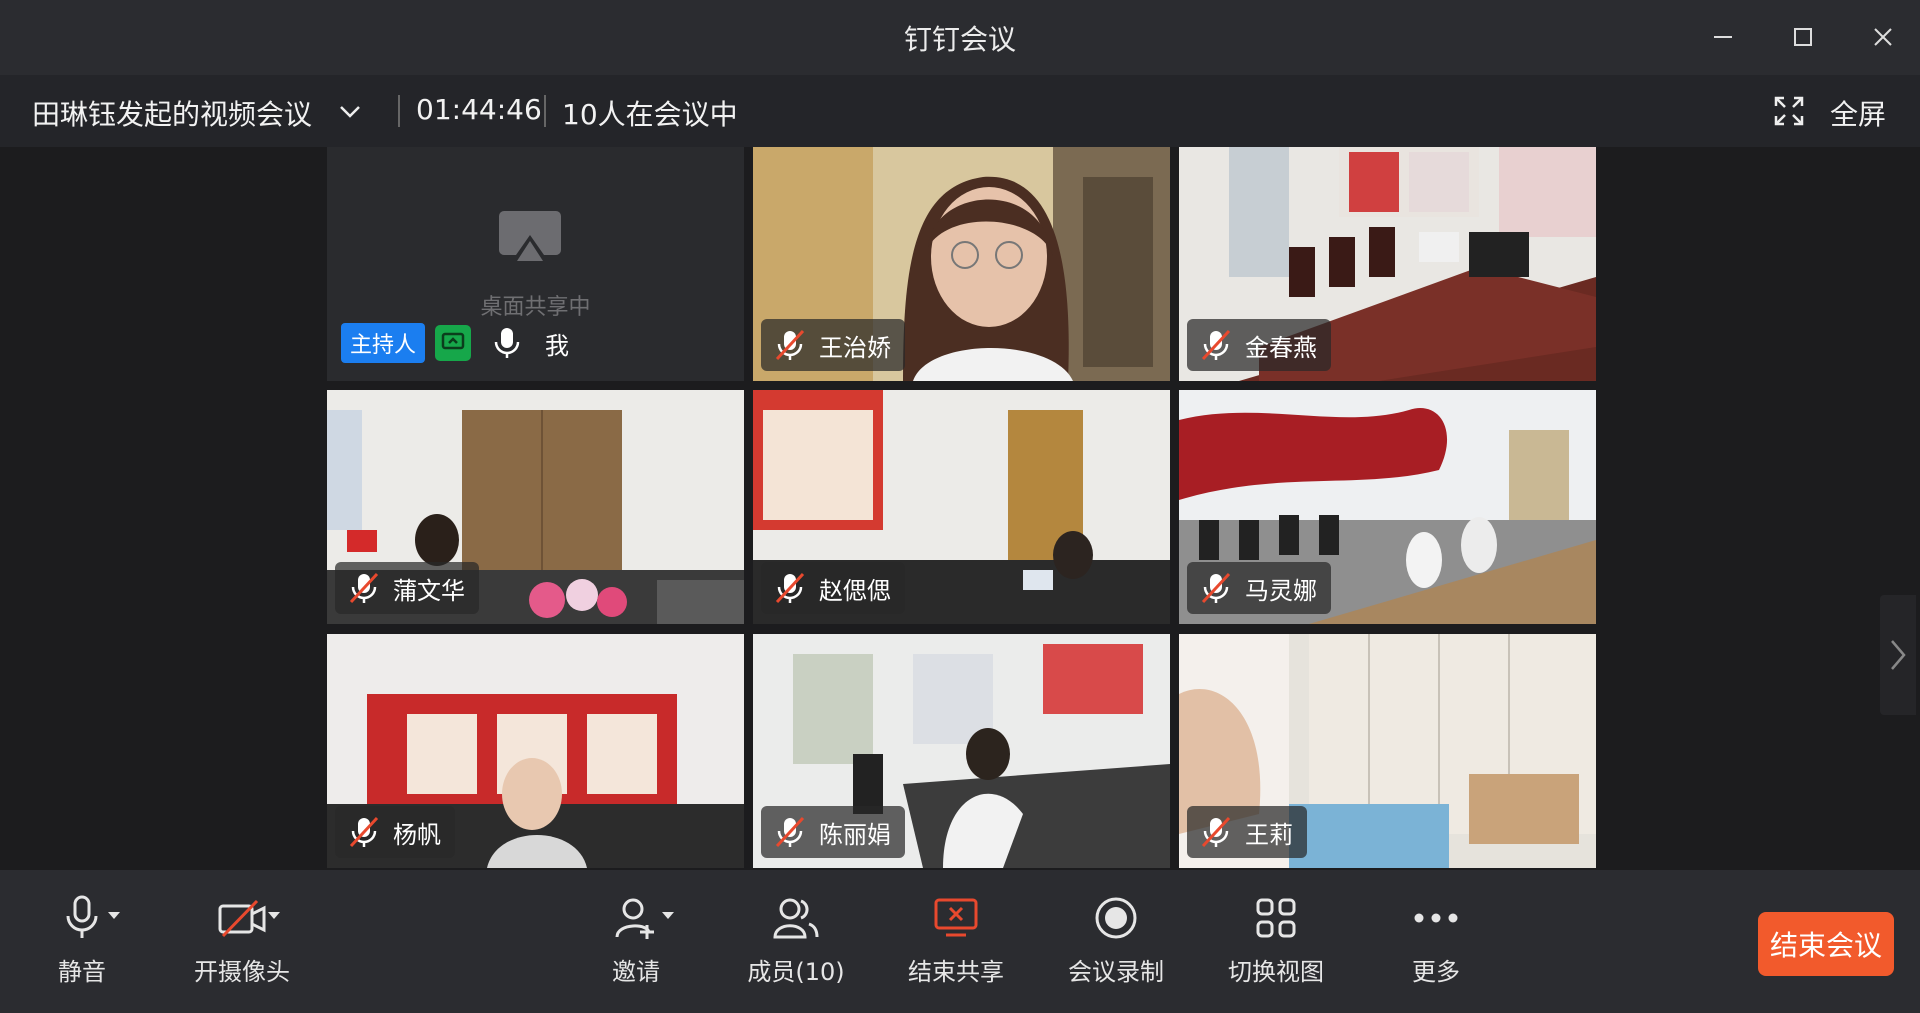 This screenshot has height=1013, width=1920. I want to click on end-meeting-button: 结束会议, so click(1826, 944).